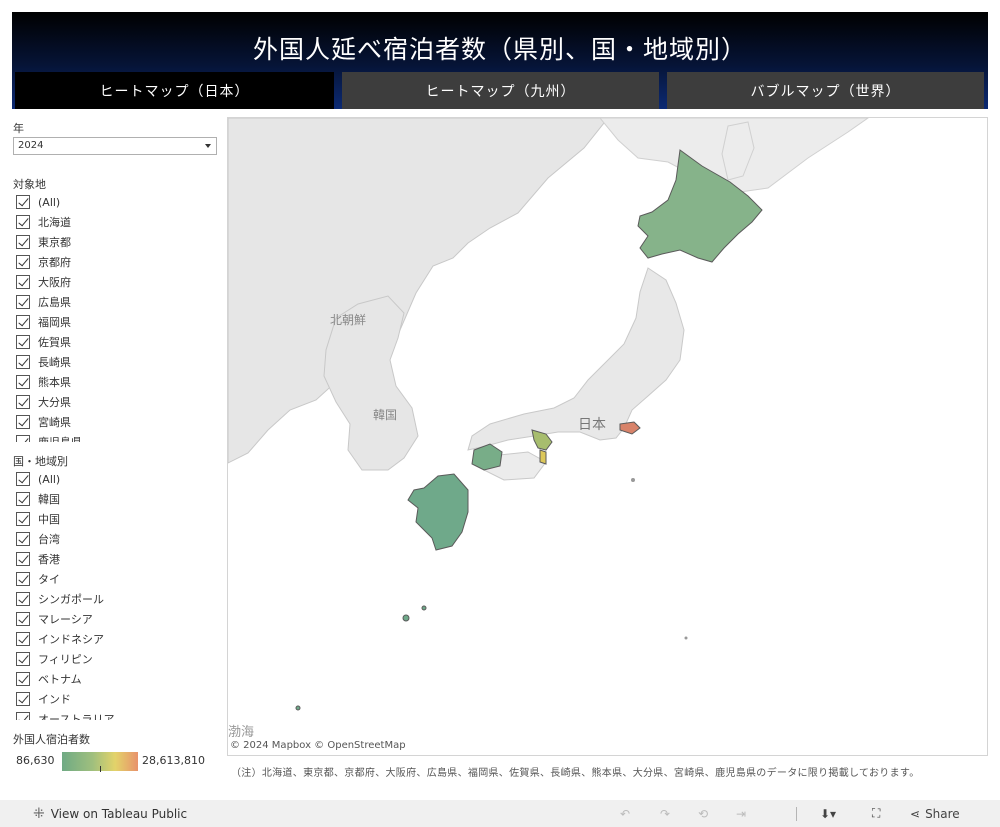 The image size is (1000, 827). I want to click on dashboard-title: 外国人延べ宿泊者数（県別、国・地域別）, so click(499, 49).